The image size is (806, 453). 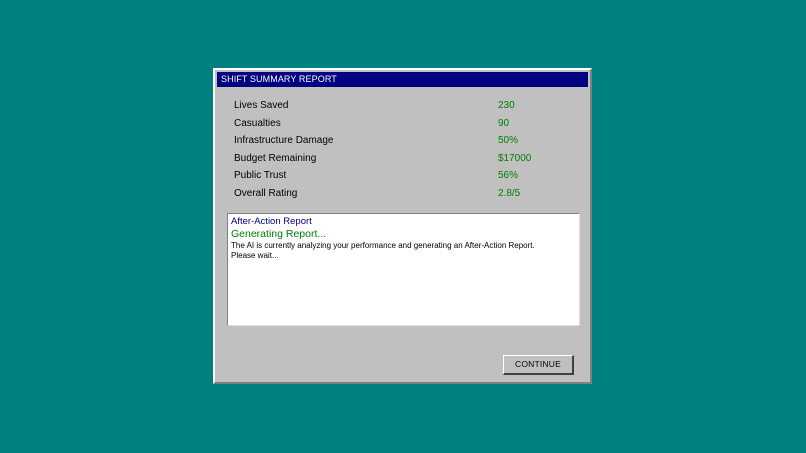 What do you see at coordinates (403, 141) in the screenshot?
I see `stat-row-infrastructure-damage: Infrastructure Damage 50%` at bounding box center [403, 141].